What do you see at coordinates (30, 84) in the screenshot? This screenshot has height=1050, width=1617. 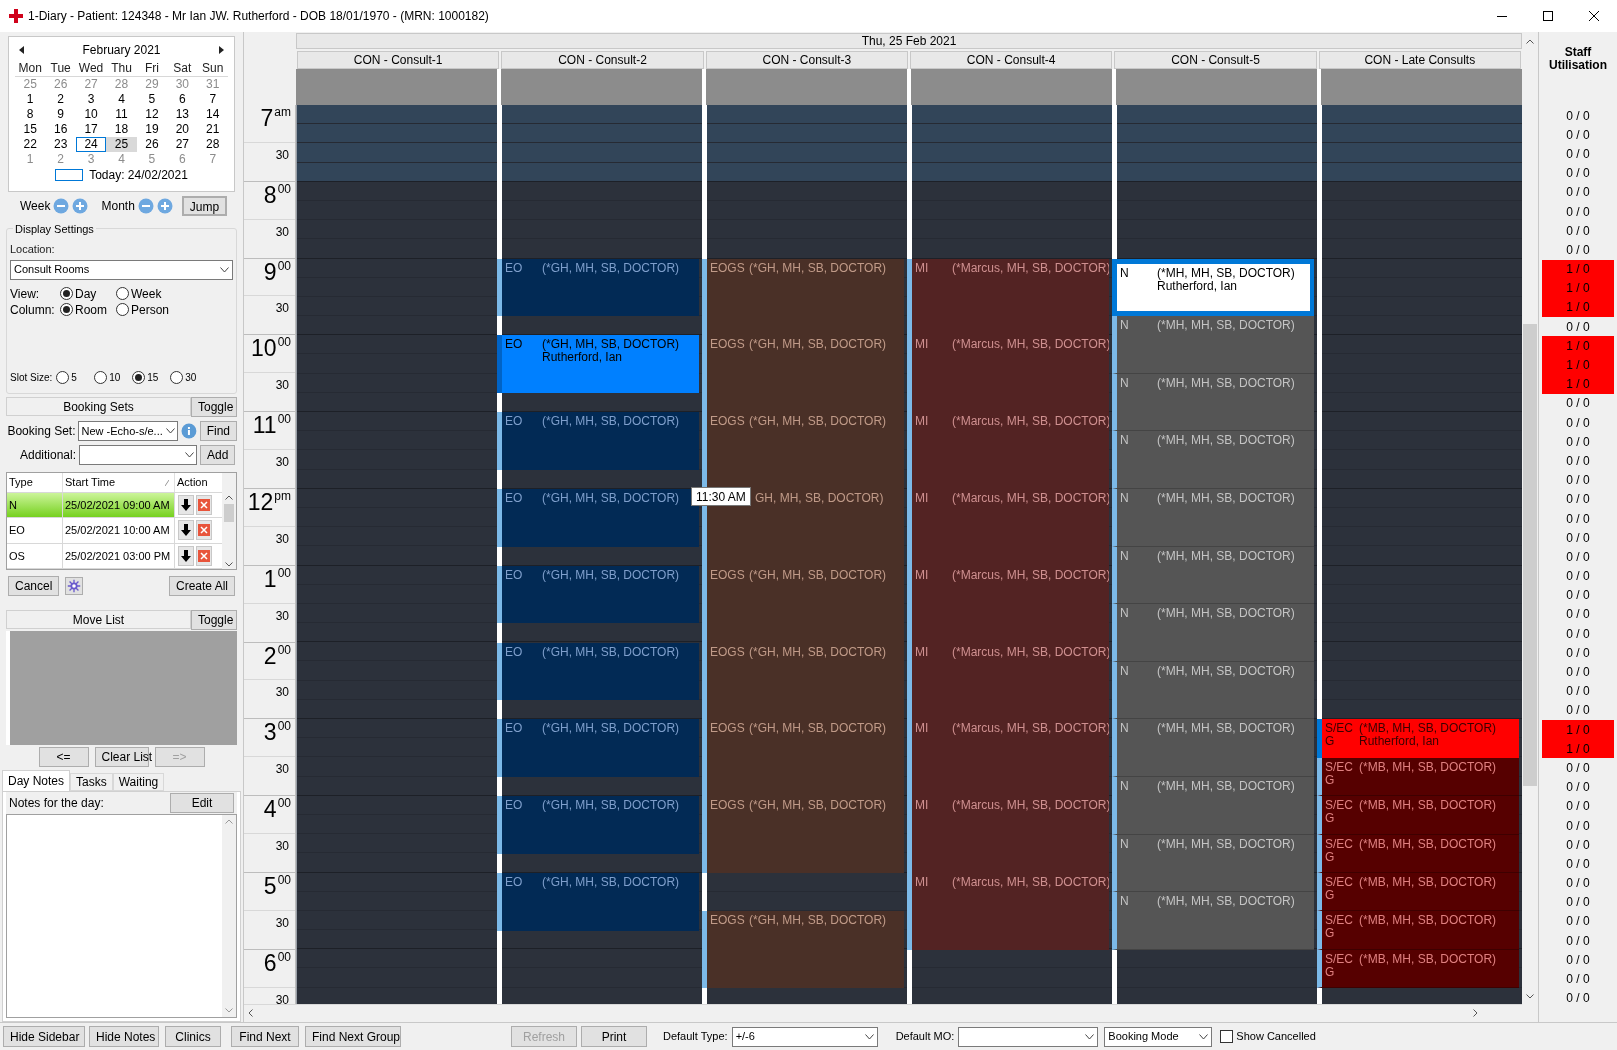 I see `calendar-day: 25` at bounding box center [30, 84].